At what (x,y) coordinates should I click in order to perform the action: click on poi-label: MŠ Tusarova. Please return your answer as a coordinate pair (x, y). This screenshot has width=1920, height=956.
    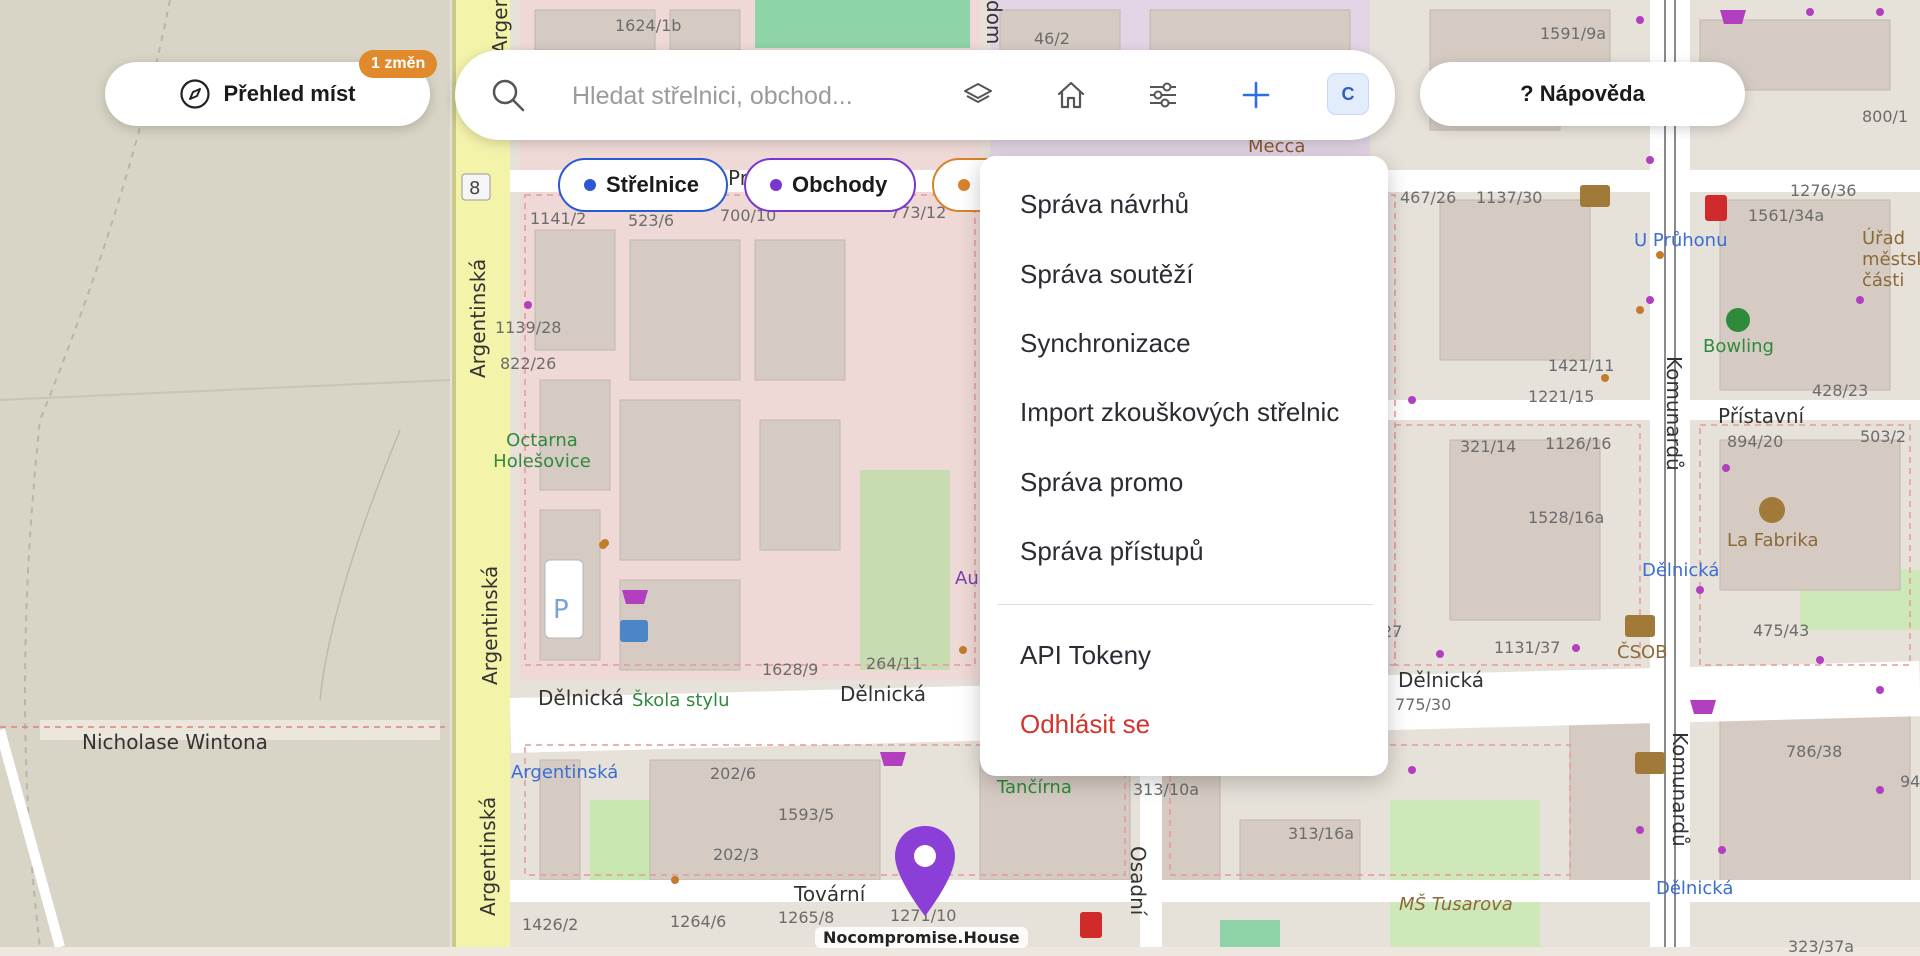
    Looking at the image, I should click on (1456, 904).